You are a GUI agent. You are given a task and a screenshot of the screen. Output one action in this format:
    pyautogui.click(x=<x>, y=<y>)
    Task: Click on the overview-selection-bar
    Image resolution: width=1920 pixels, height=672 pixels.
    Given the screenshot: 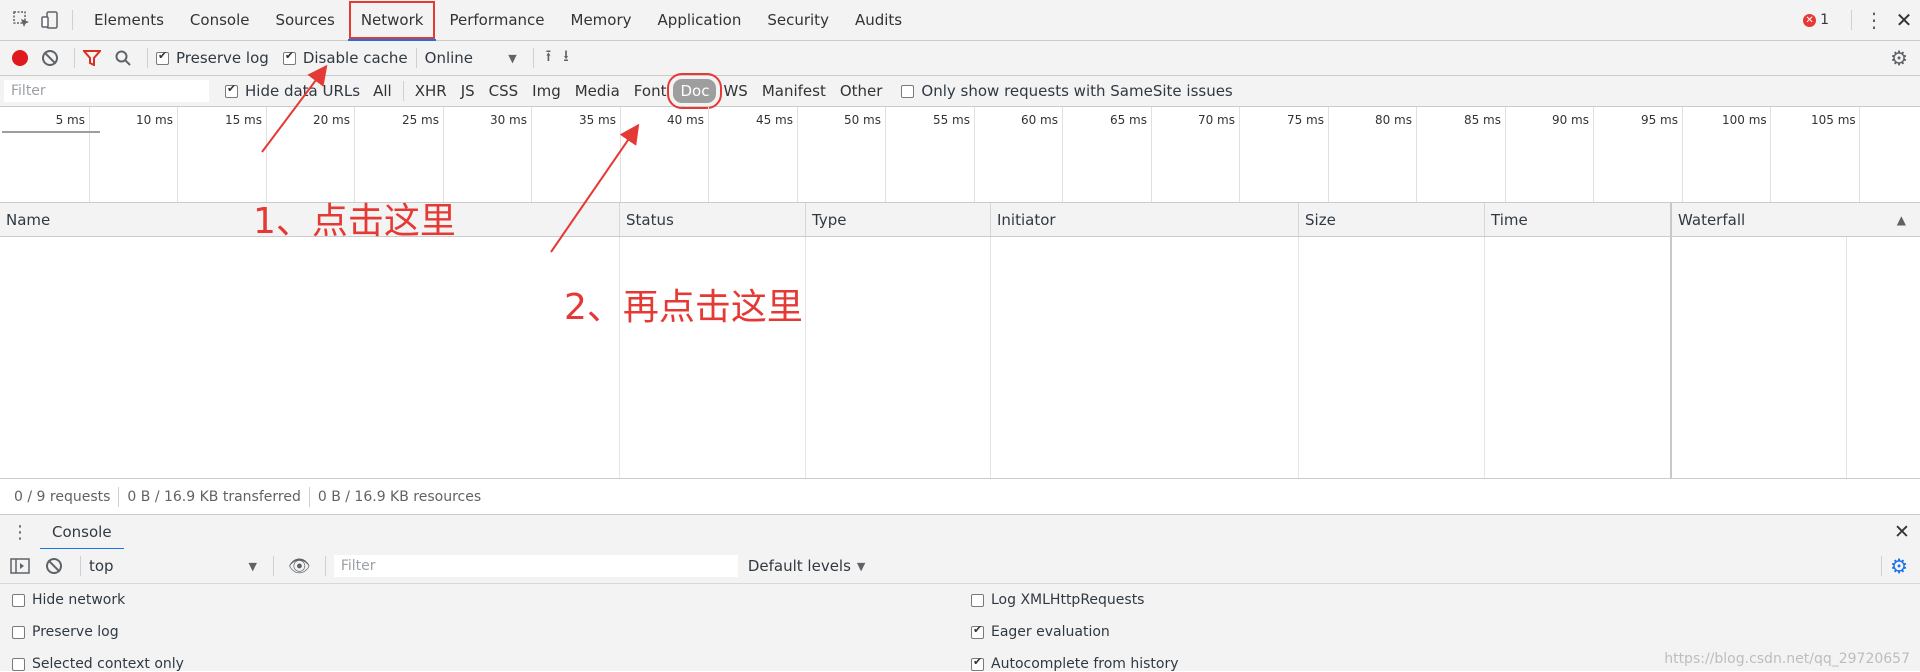 What is the action you would take?
    pyautogui.click(x=51, y=132)
    